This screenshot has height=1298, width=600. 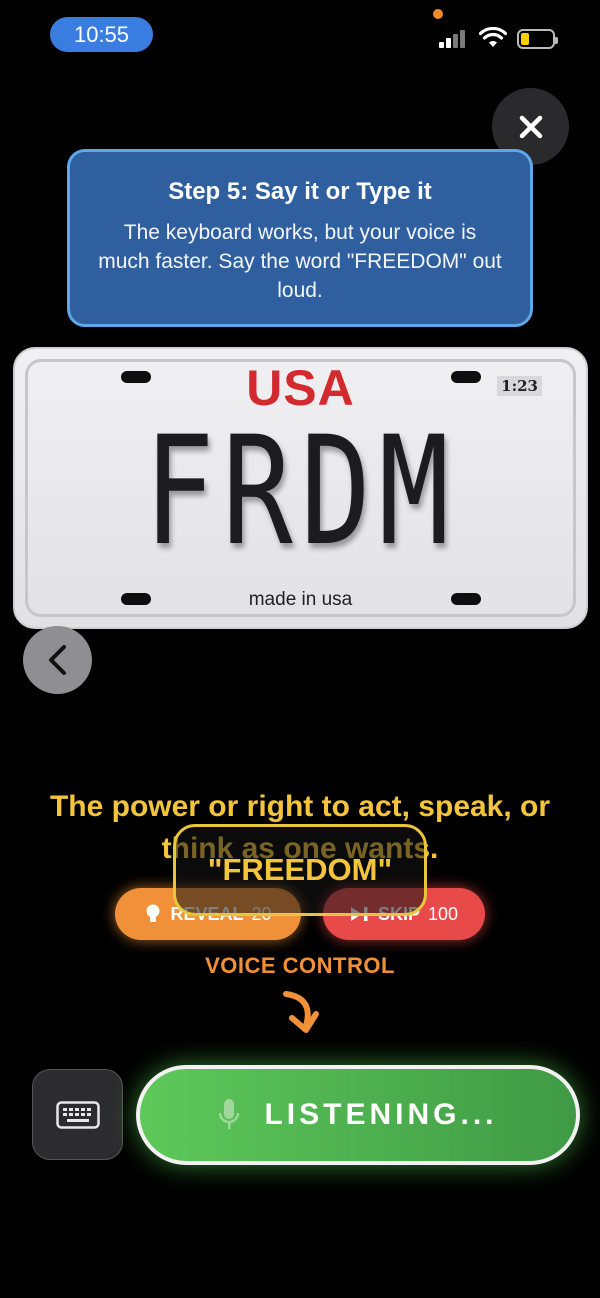 I want to click on plate-text: FRDM, so click(x=300, y=492).